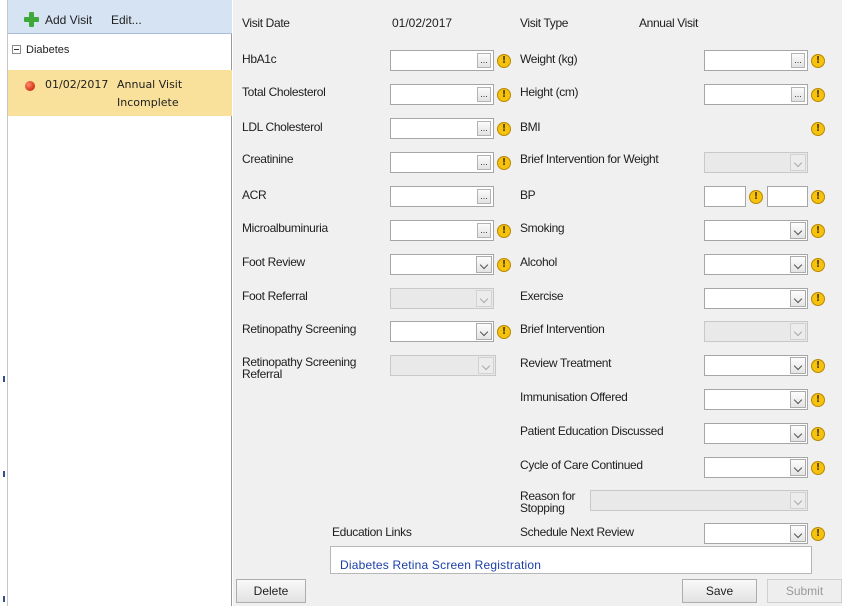  Describe the element at coordinates (528, 195) in the screenshot. I see `bp-label: BP` at that location.